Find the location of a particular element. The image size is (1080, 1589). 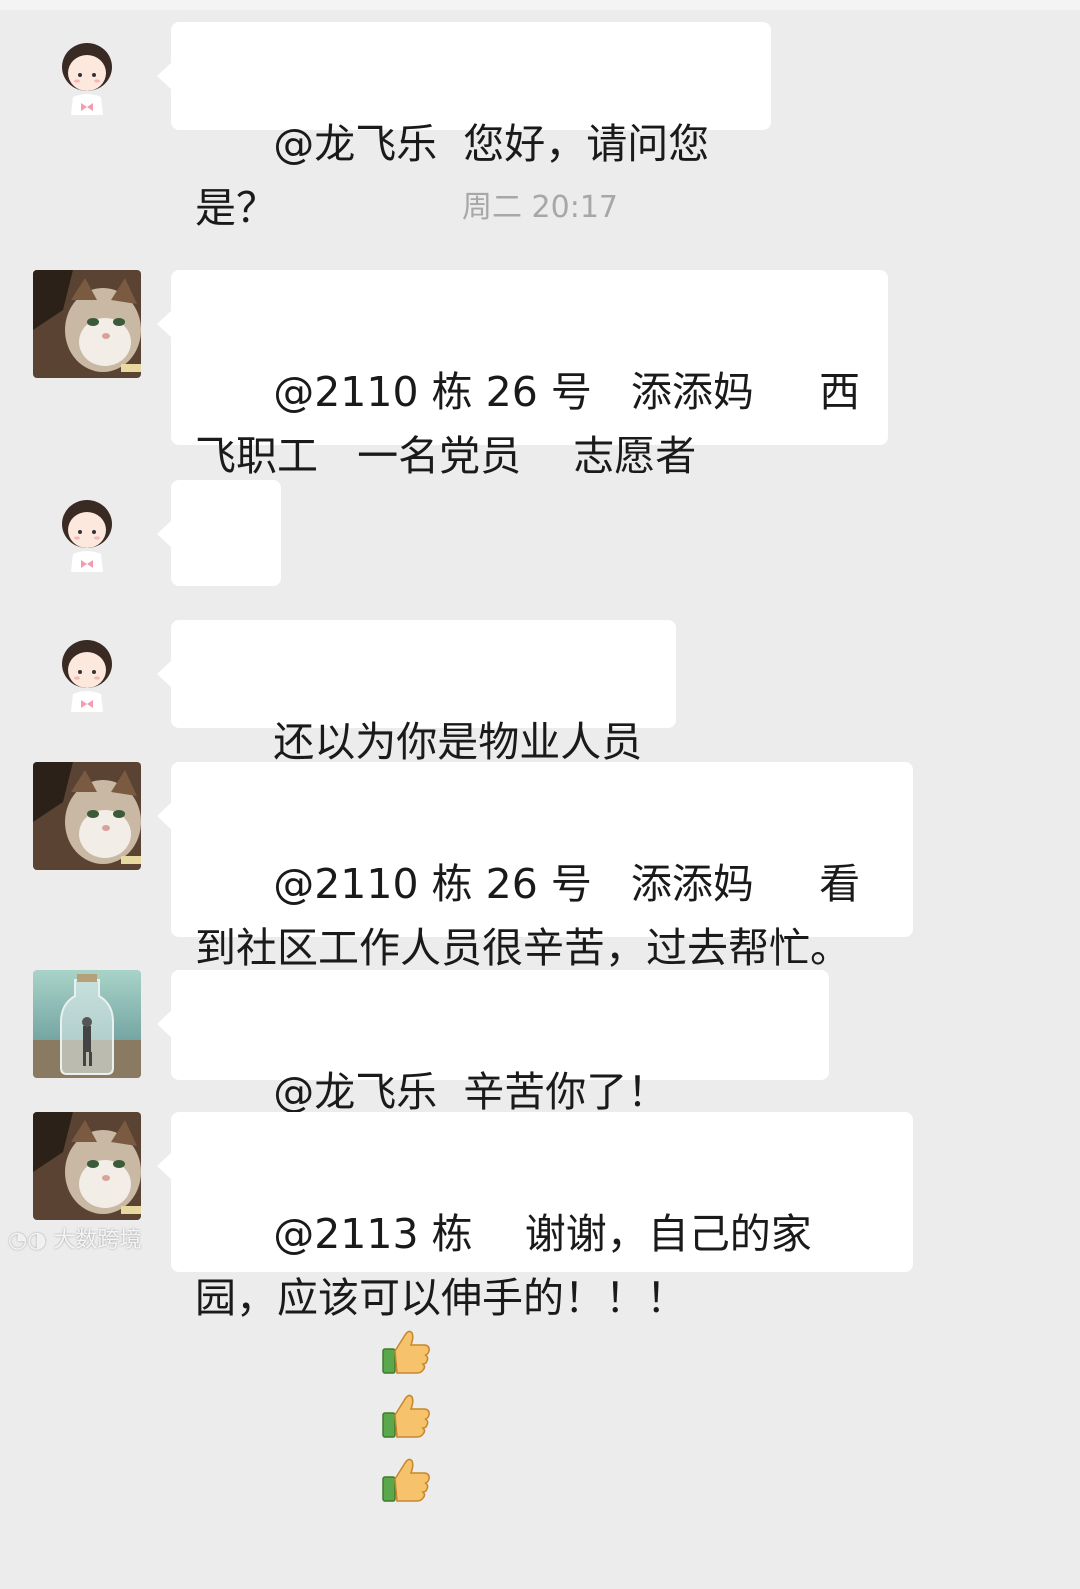

message-bubble: 还以为你是物业人员呢 is located at coordinates (416, 725).